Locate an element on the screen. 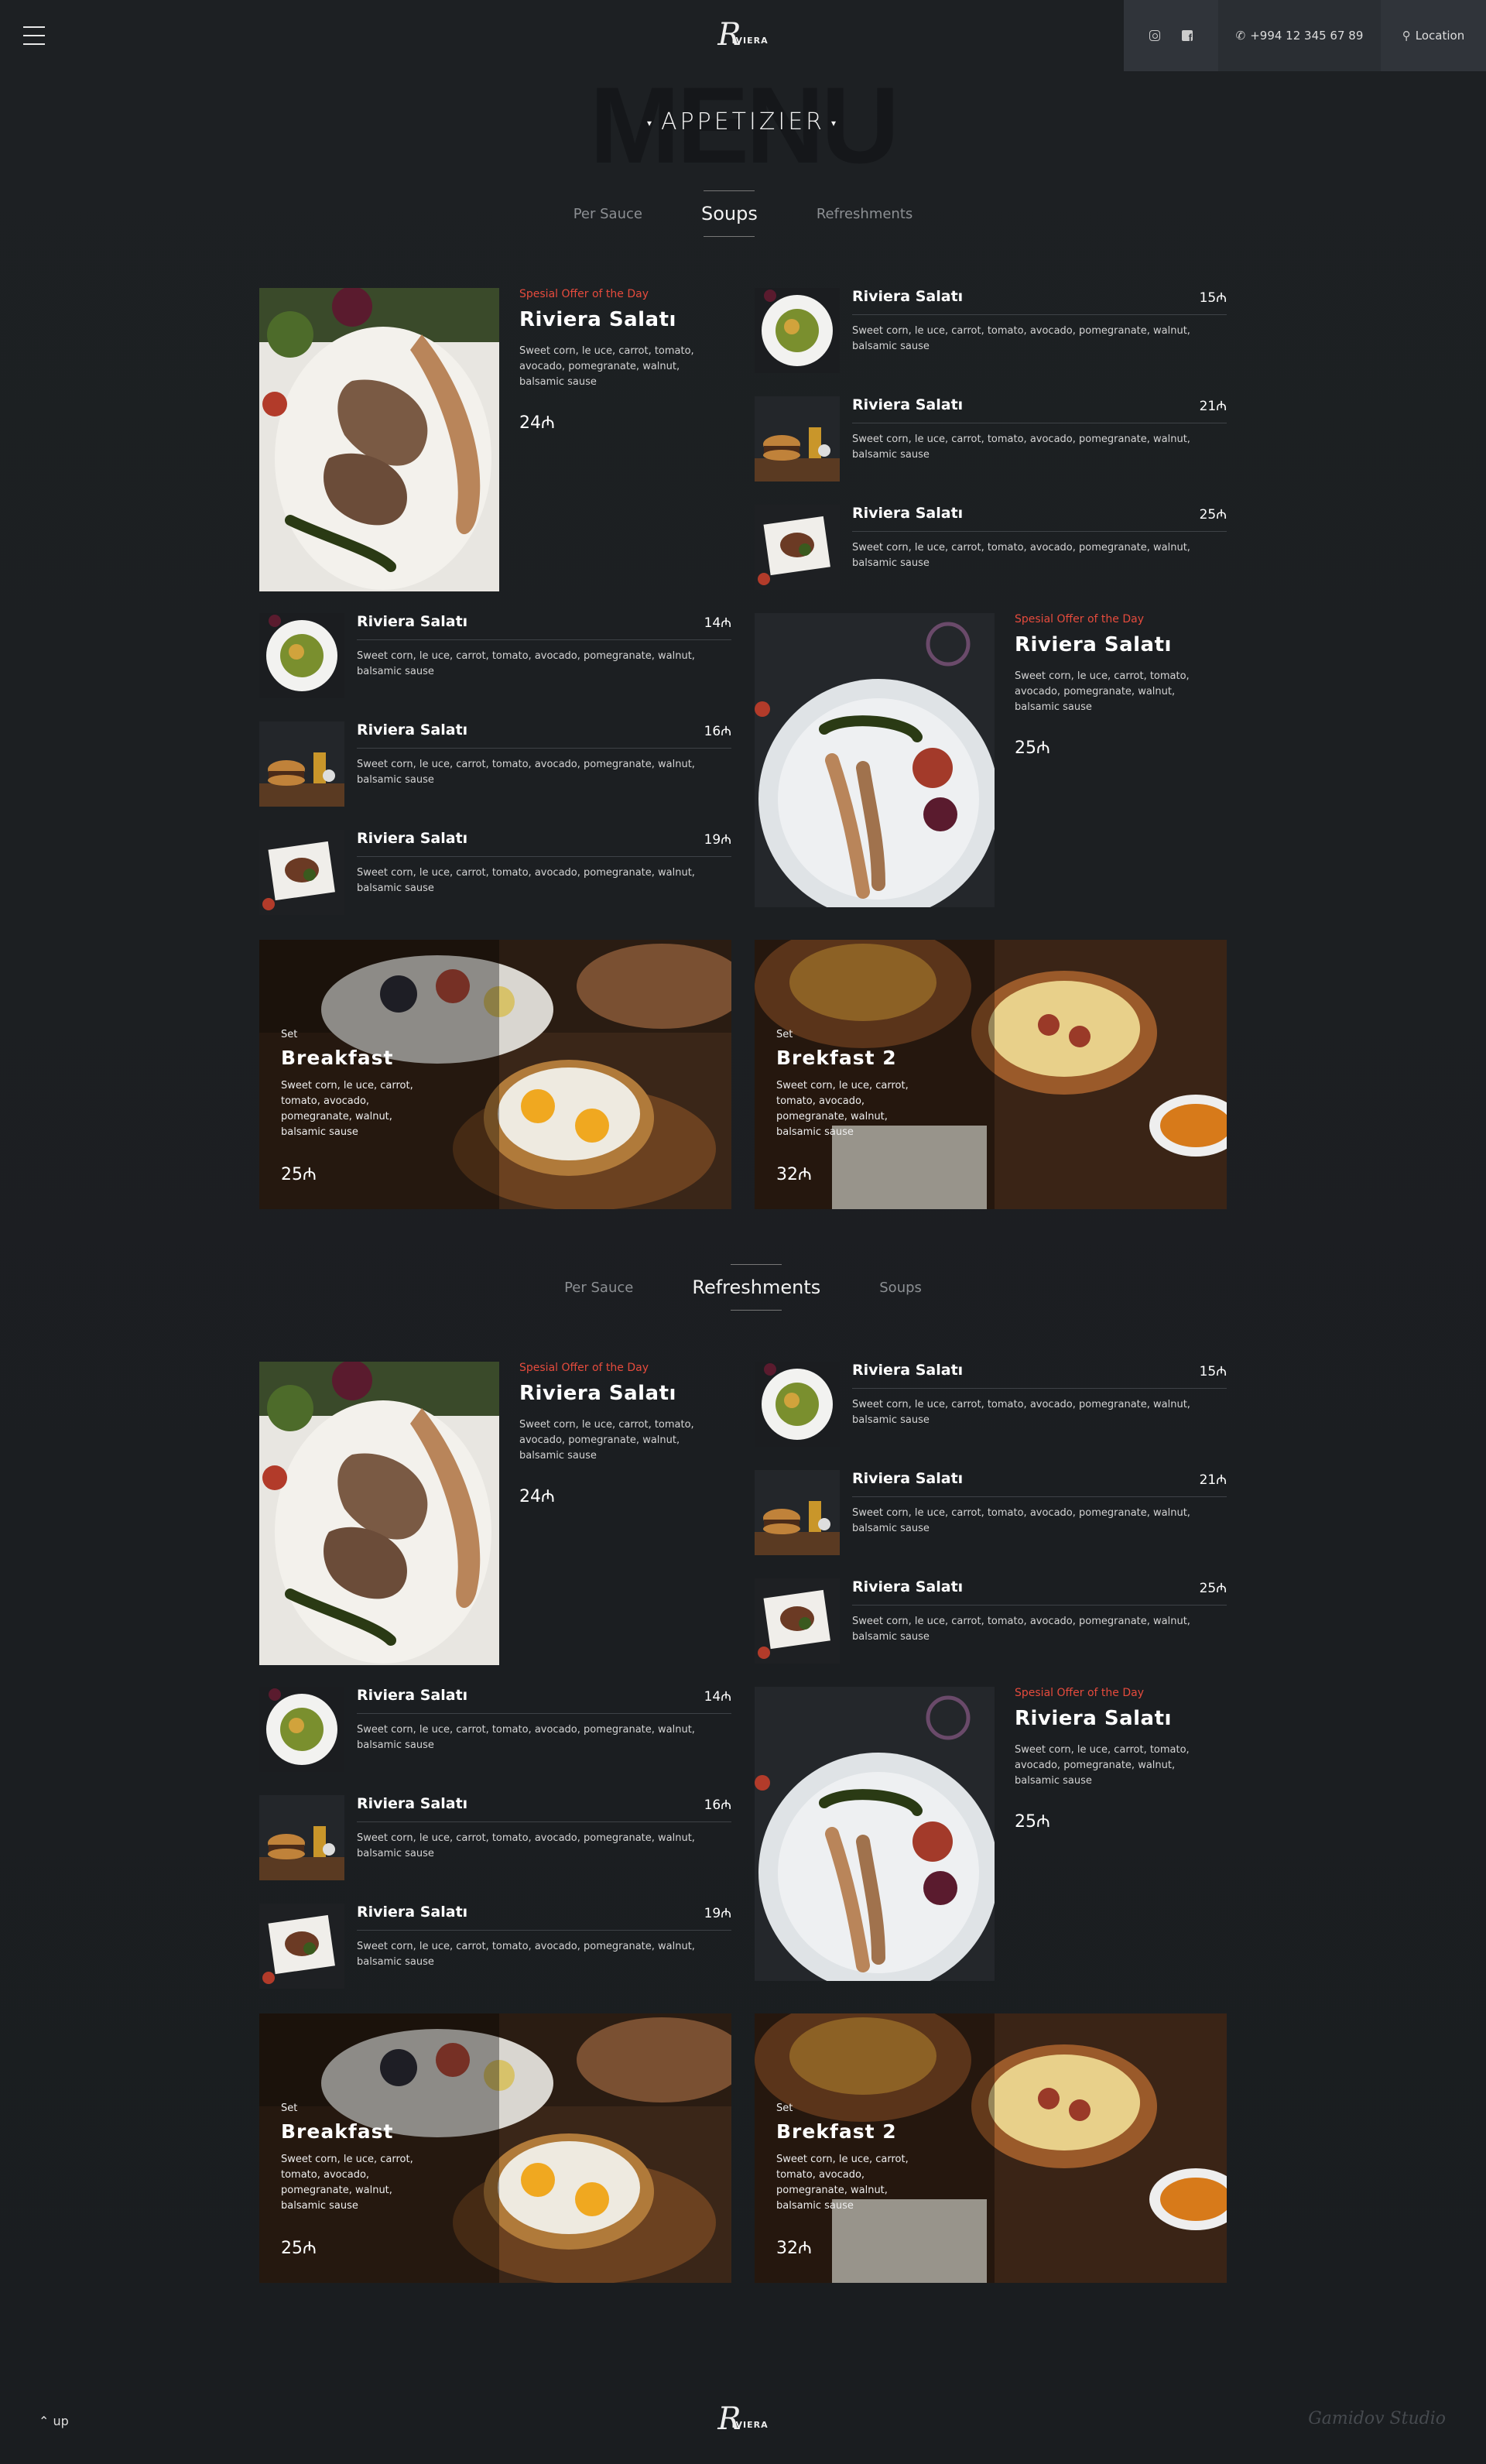 This screenshot has height=2464, width=1486. set-price: 25₼ is located at coordinates (299, 2248).